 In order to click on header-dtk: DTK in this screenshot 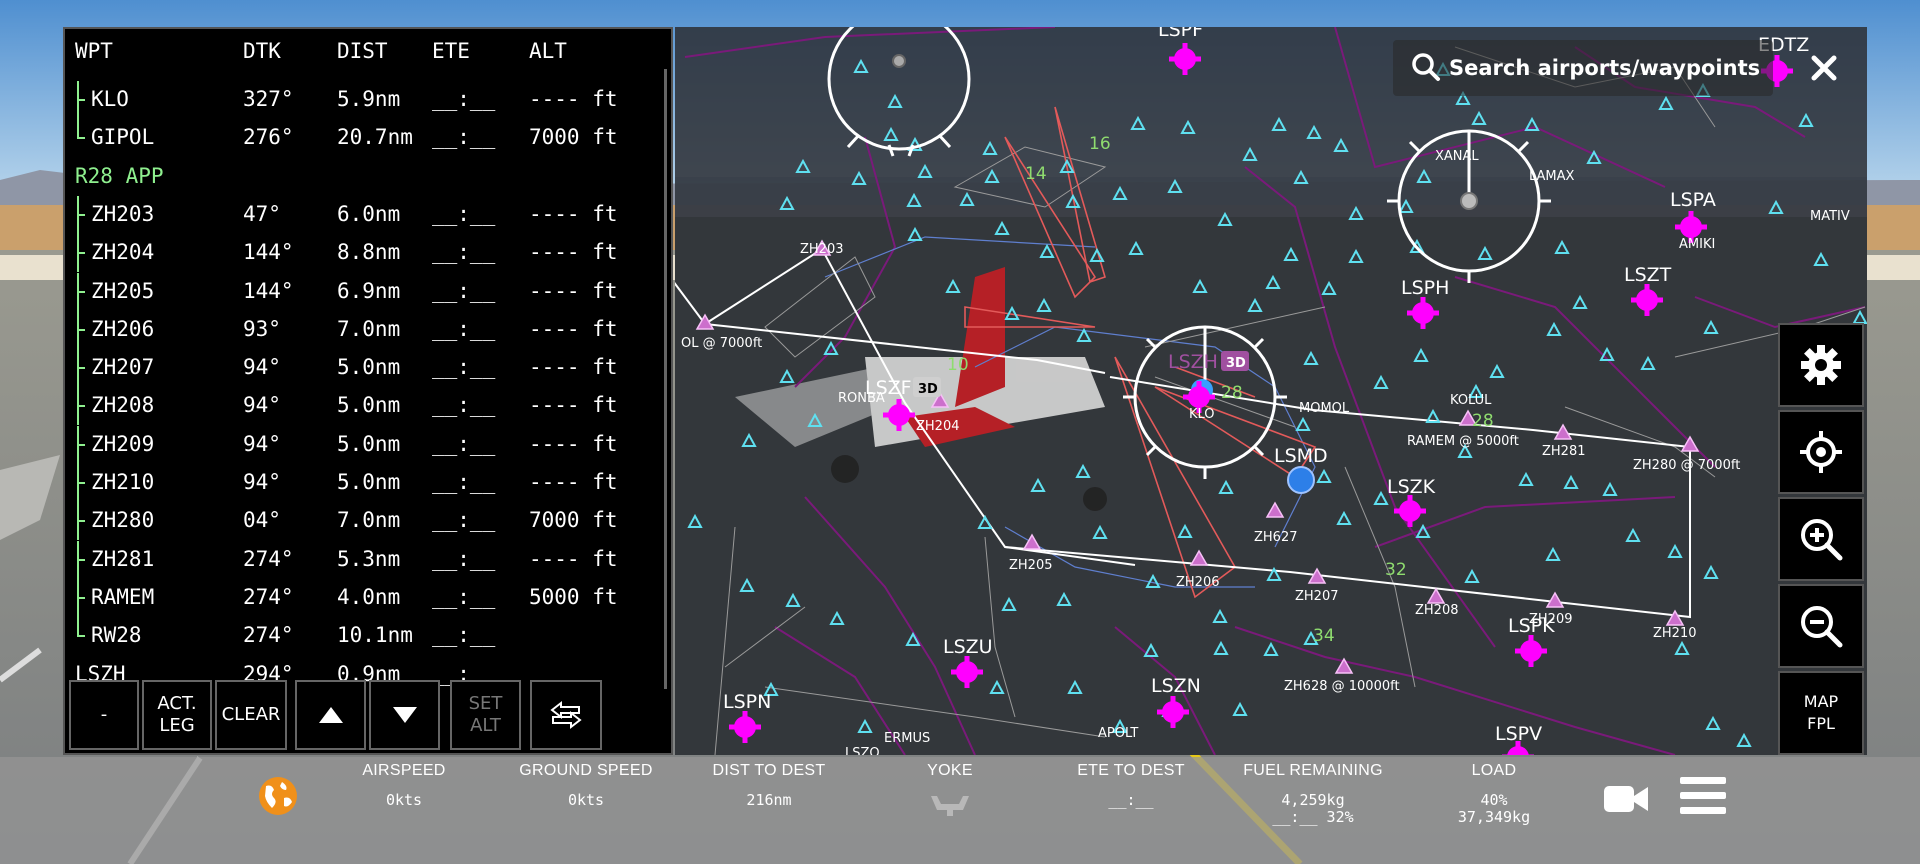, I will do `click(262, 51)`.